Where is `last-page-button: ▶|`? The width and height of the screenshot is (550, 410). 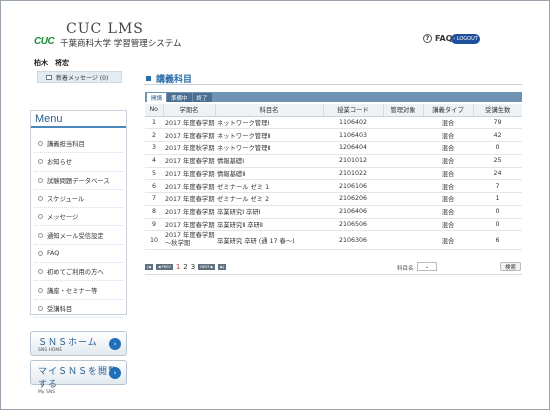 last-page-button: ▶| is located at coordinates (222, 267).